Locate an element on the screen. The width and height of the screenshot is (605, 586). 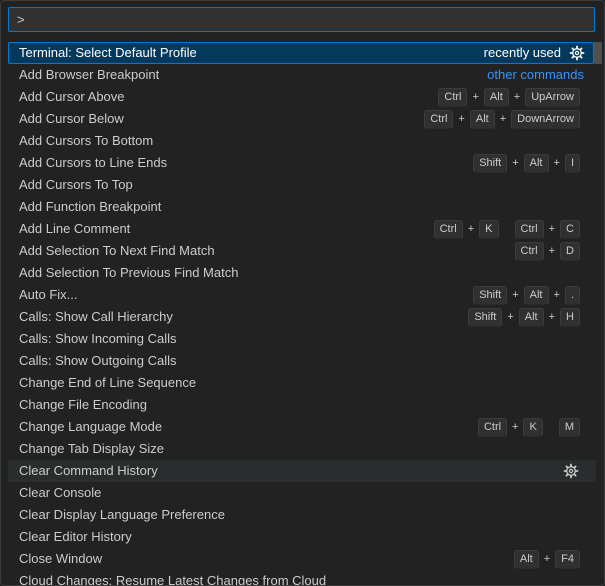
list-item: Add Line Comment Ctrl + K Ctrl + C is located at coordinates (302, 229).